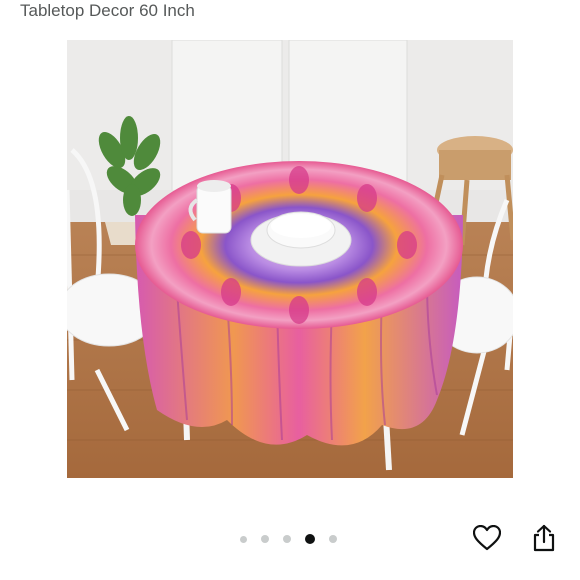  I want to click on heart-outline-icon, so click(487, 538).